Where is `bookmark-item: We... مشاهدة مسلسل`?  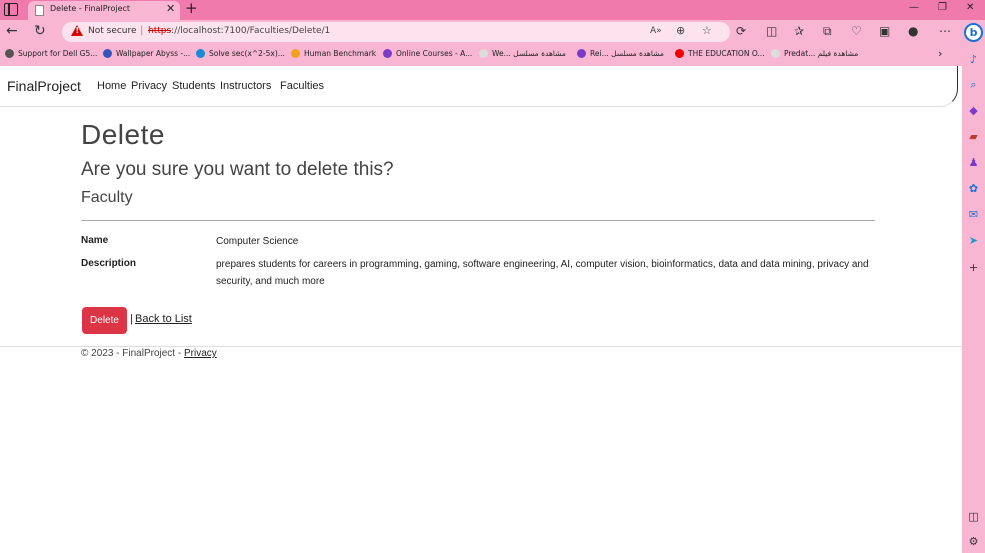
bookmark-item: We... مشاهدة مسلسل is located at coordinates (522, 53).